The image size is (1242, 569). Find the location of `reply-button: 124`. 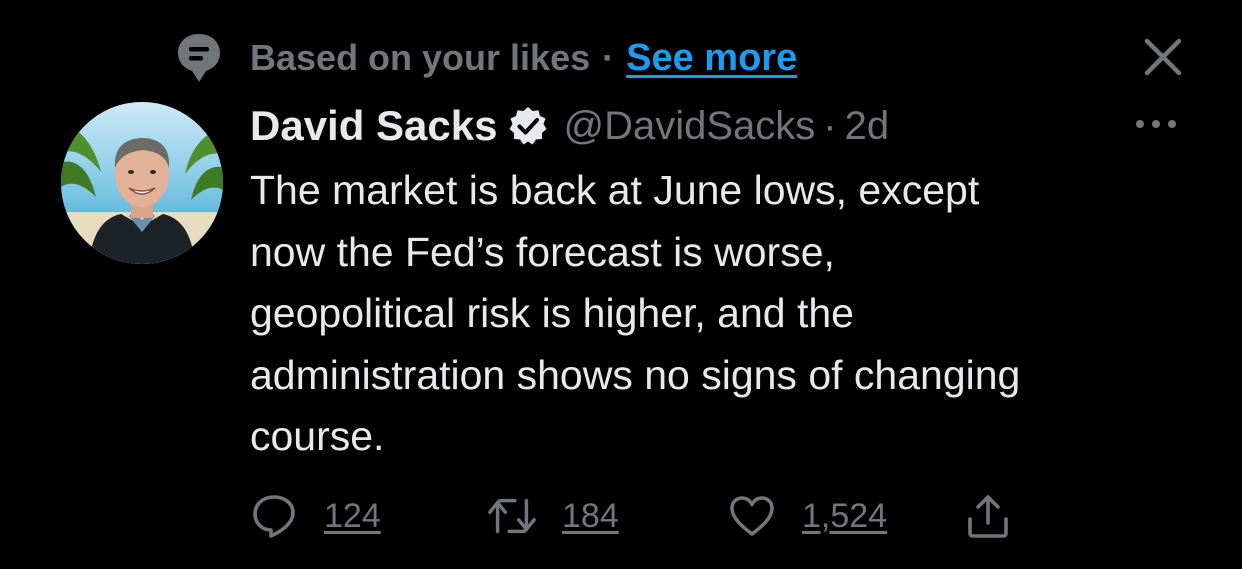

reply-button: 124 is located at coordinates (369, 516).